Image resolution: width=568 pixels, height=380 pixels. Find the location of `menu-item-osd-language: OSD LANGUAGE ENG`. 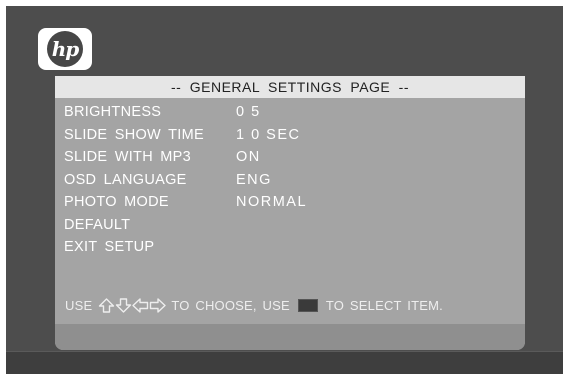

menu-item-osd-language: OSD LANGUAGE ENG is located at coordinates (185, 180).